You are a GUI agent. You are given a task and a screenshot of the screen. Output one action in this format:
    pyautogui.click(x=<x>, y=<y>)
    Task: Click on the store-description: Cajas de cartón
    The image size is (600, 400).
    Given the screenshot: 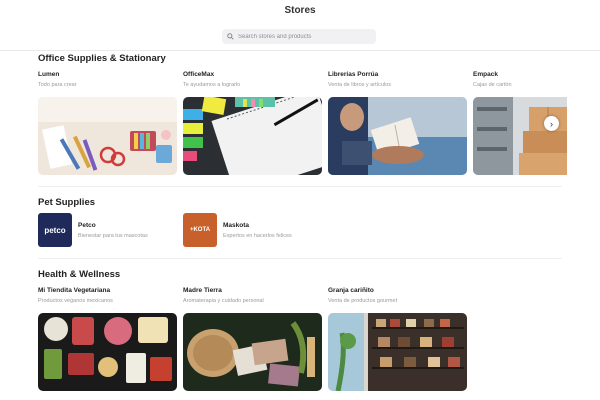 What is the action you would take?
    pyautogui.click(x=492, y=85)
    